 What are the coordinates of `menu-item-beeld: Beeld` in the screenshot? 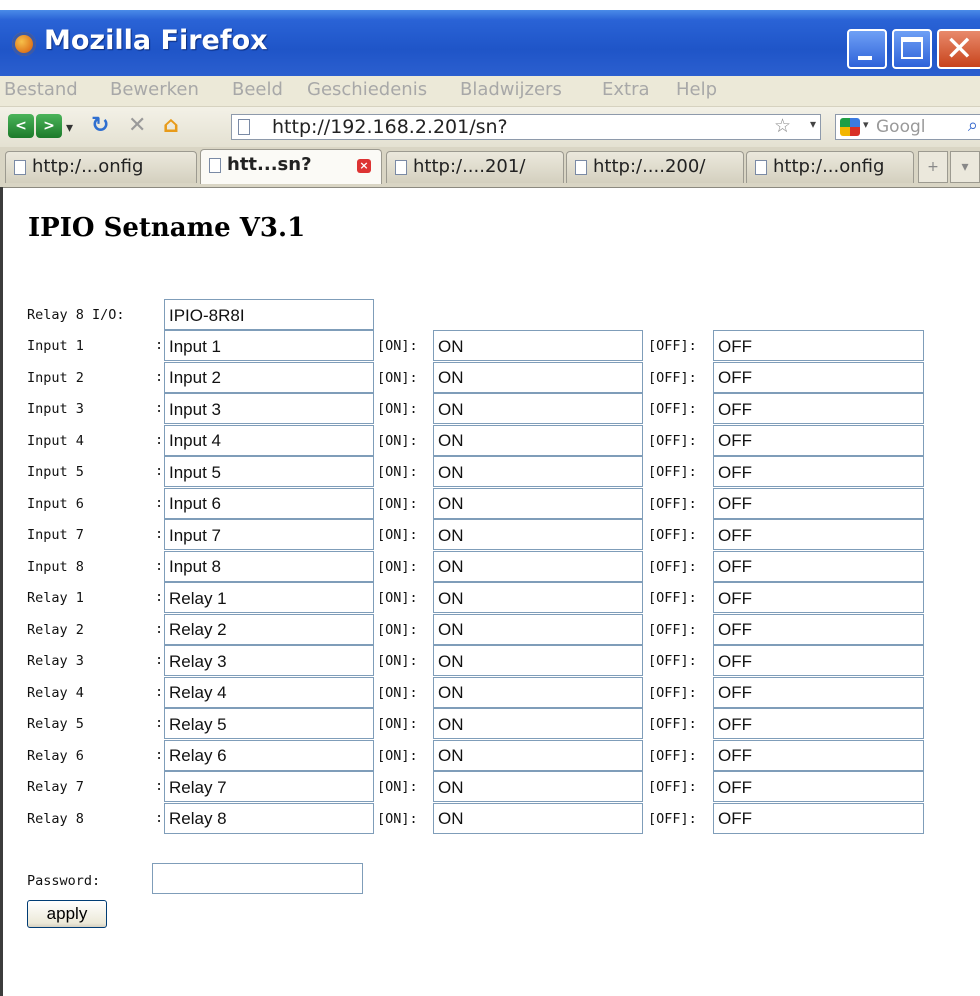 It's located at (257, 89).